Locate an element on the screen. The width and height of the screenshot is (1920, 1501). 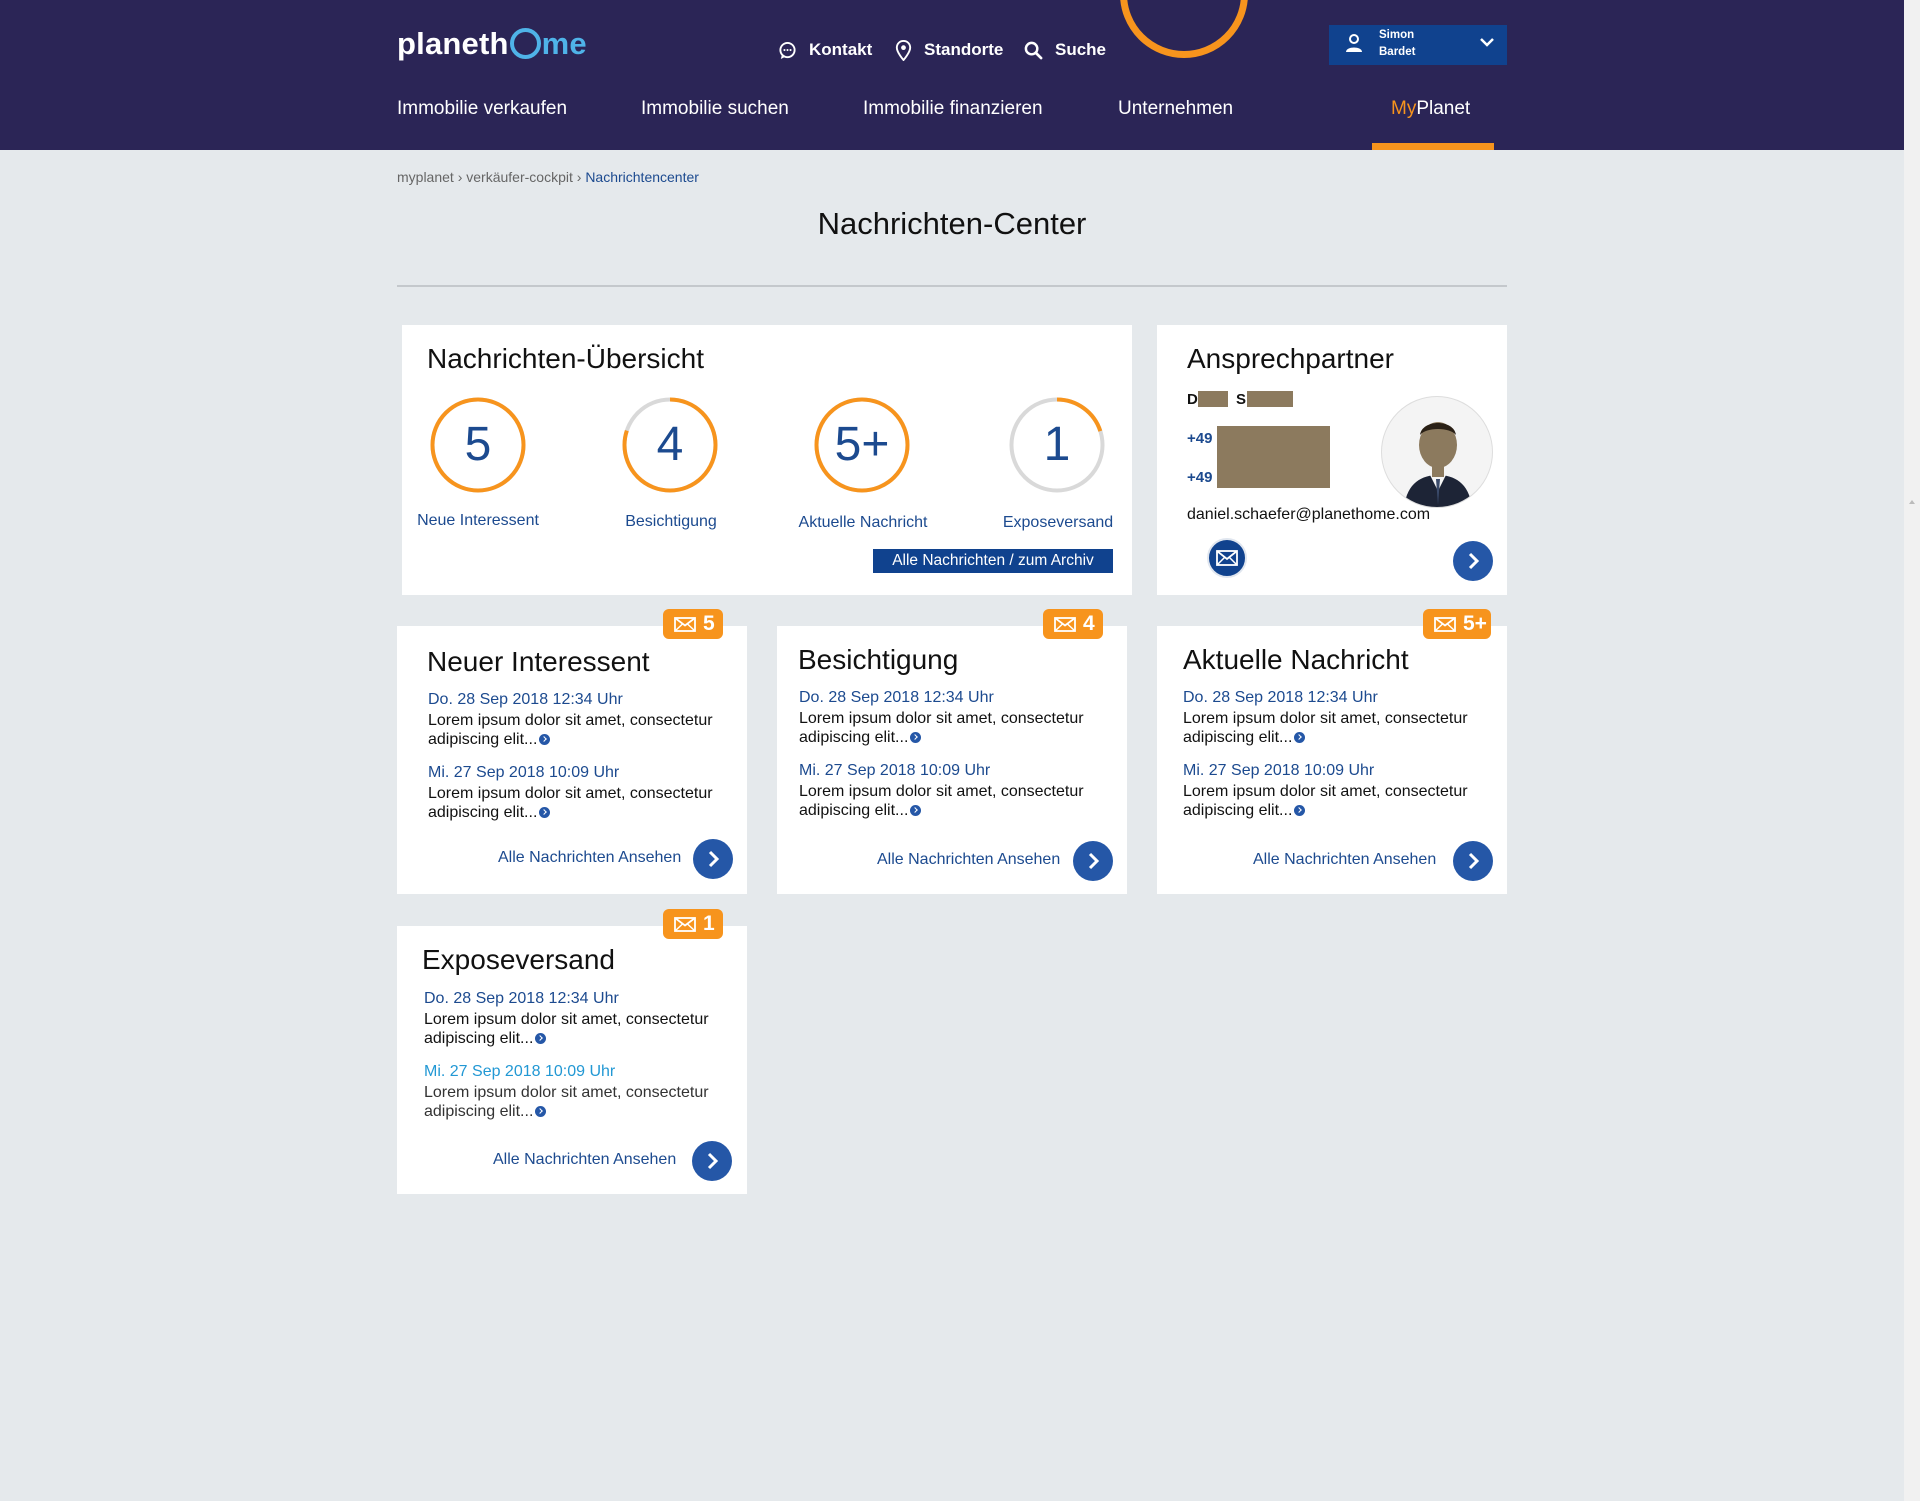
badge-aktuelle-nachricht: 5+ is located at coordinates (1457, 624).